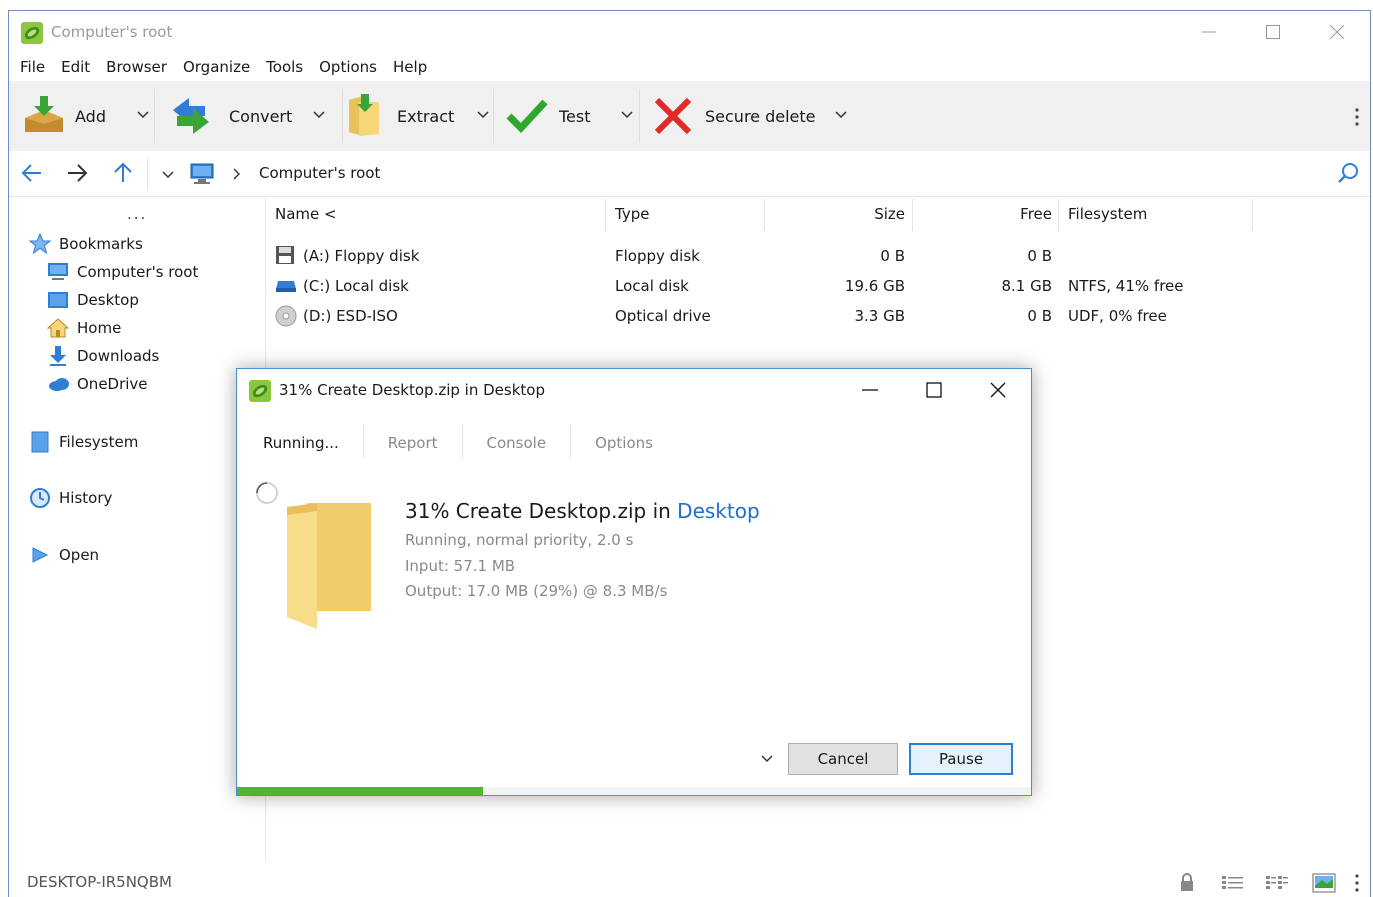 This screenshot has width=1373, height=897. What do you see at coordinates (984, 214) in the screenshot?
I see `column-header-free: Free` at bounding box center [984, 214].